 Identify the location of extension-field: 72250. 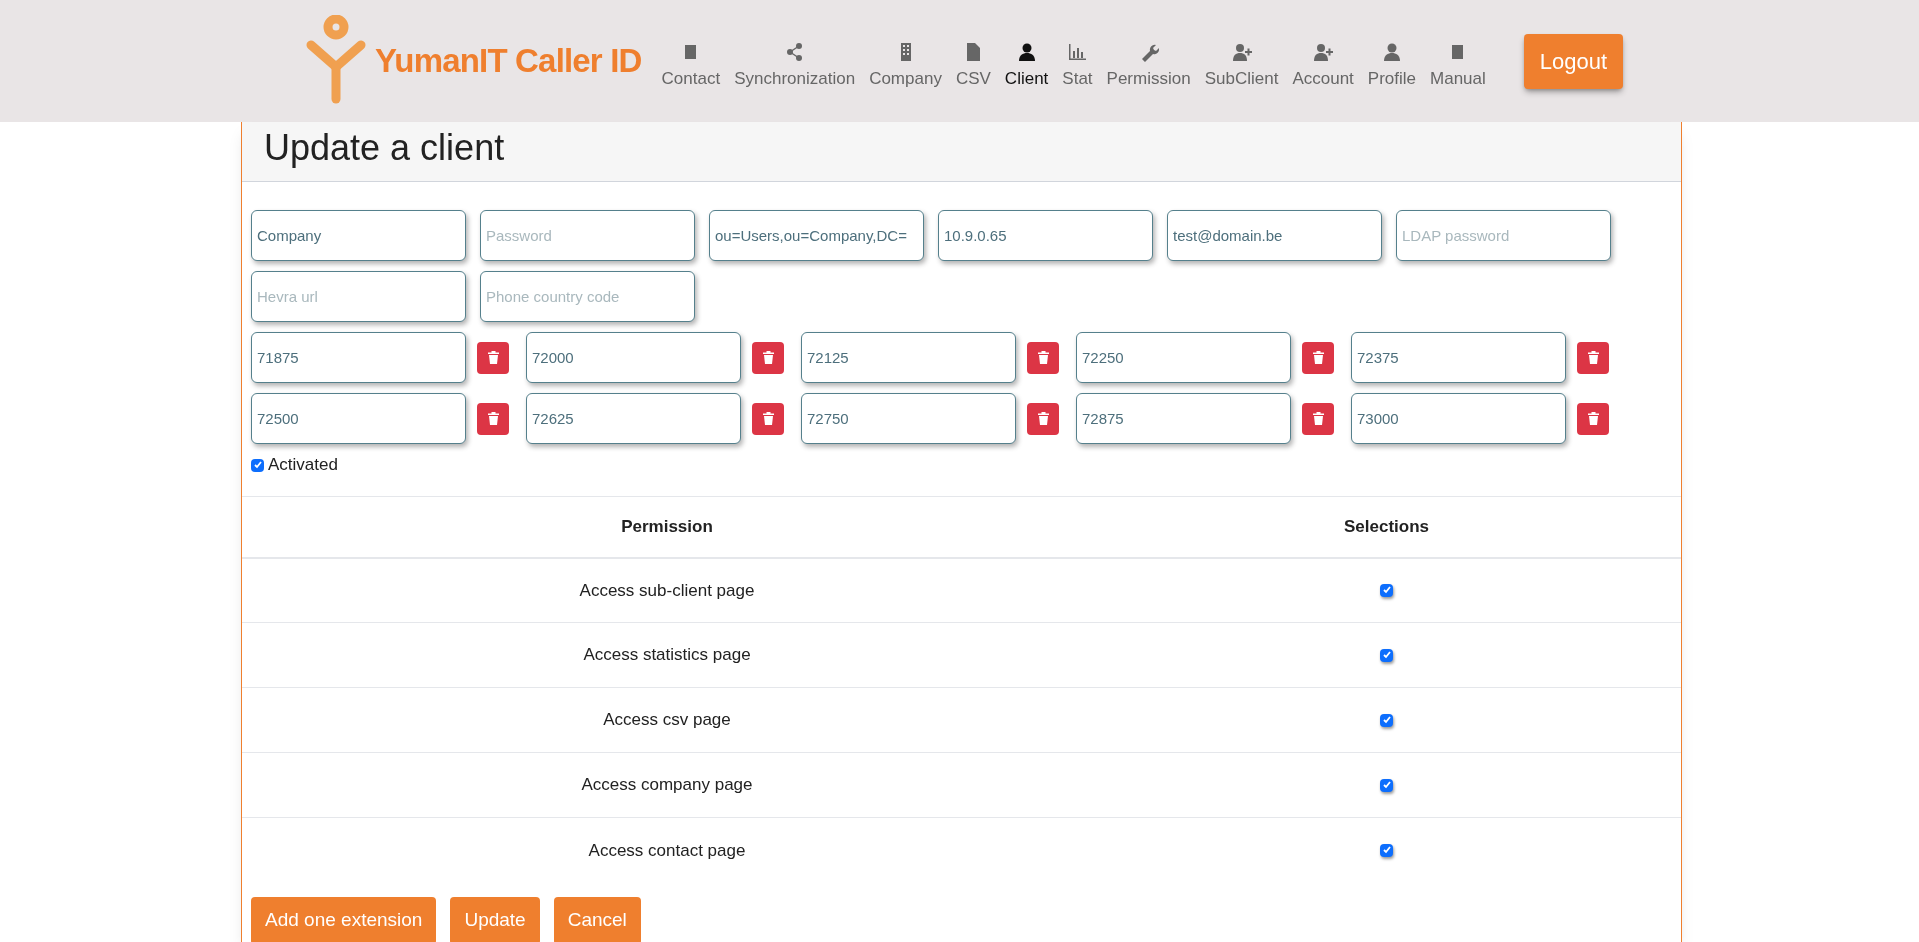
(1183, 357).